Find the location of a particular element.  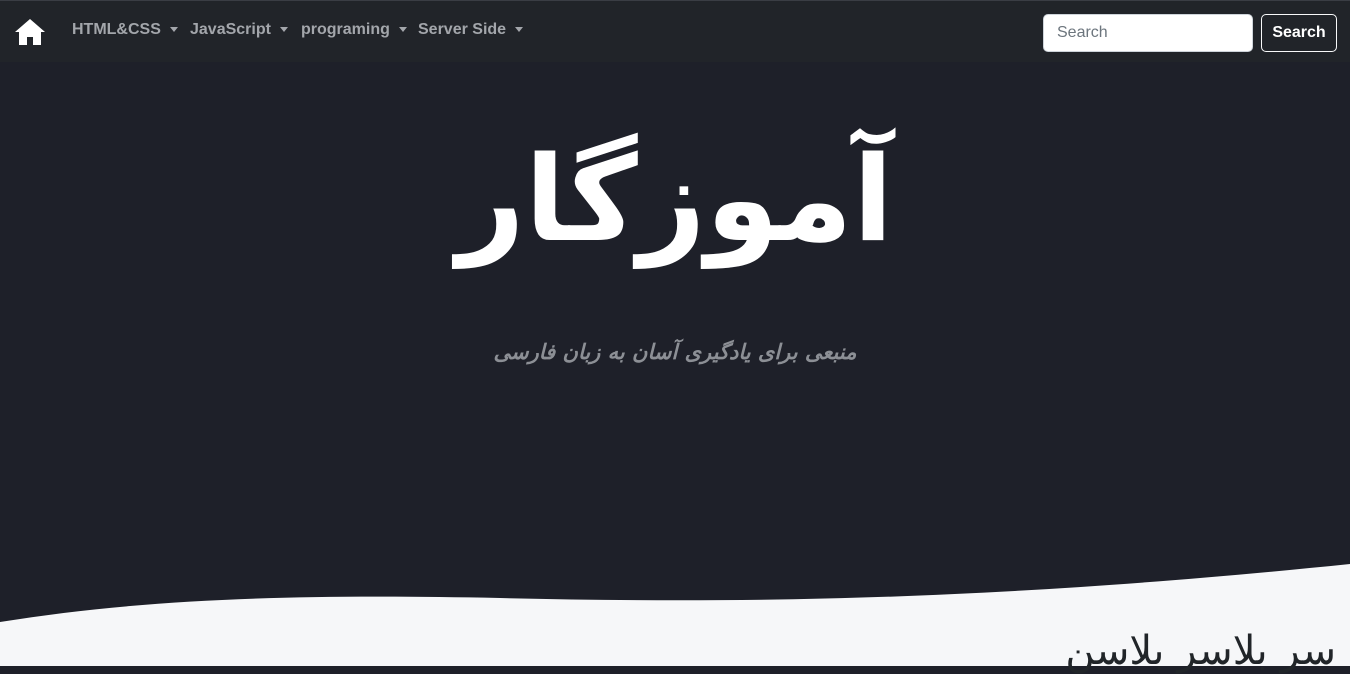

nav-item-label: HTML&CSS is located at coordinates (116, 29).